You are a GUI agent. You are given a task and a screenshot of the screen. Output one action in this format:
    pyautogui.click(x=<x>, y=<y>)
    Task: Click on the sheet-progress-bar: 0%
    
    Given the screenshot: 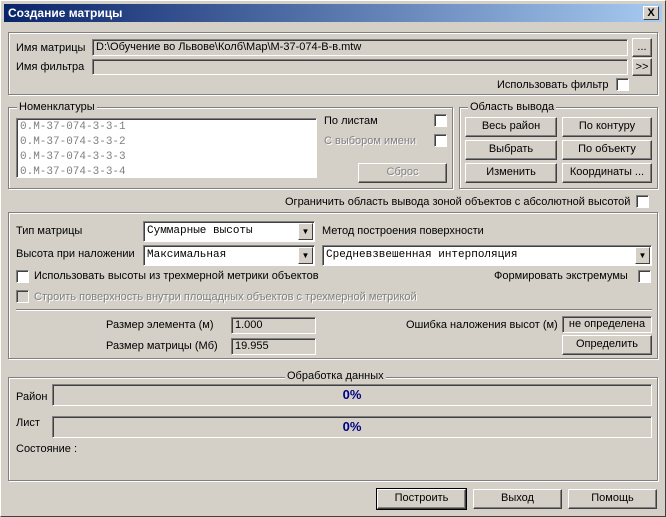 What is the action you would take?
    pyautogui.click(x=352, y=427)
    